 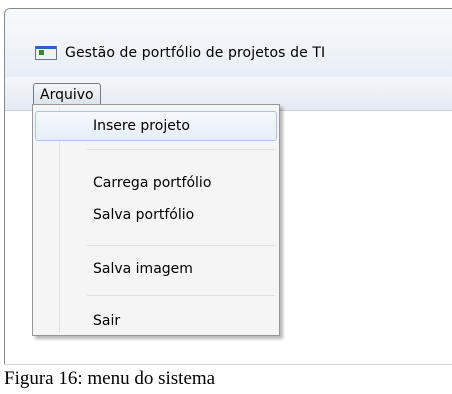 What do you see at coordinates (156, 322) in the screenshot?
I see `menu-item-sair: Sair` at bounding box center [156, 322].